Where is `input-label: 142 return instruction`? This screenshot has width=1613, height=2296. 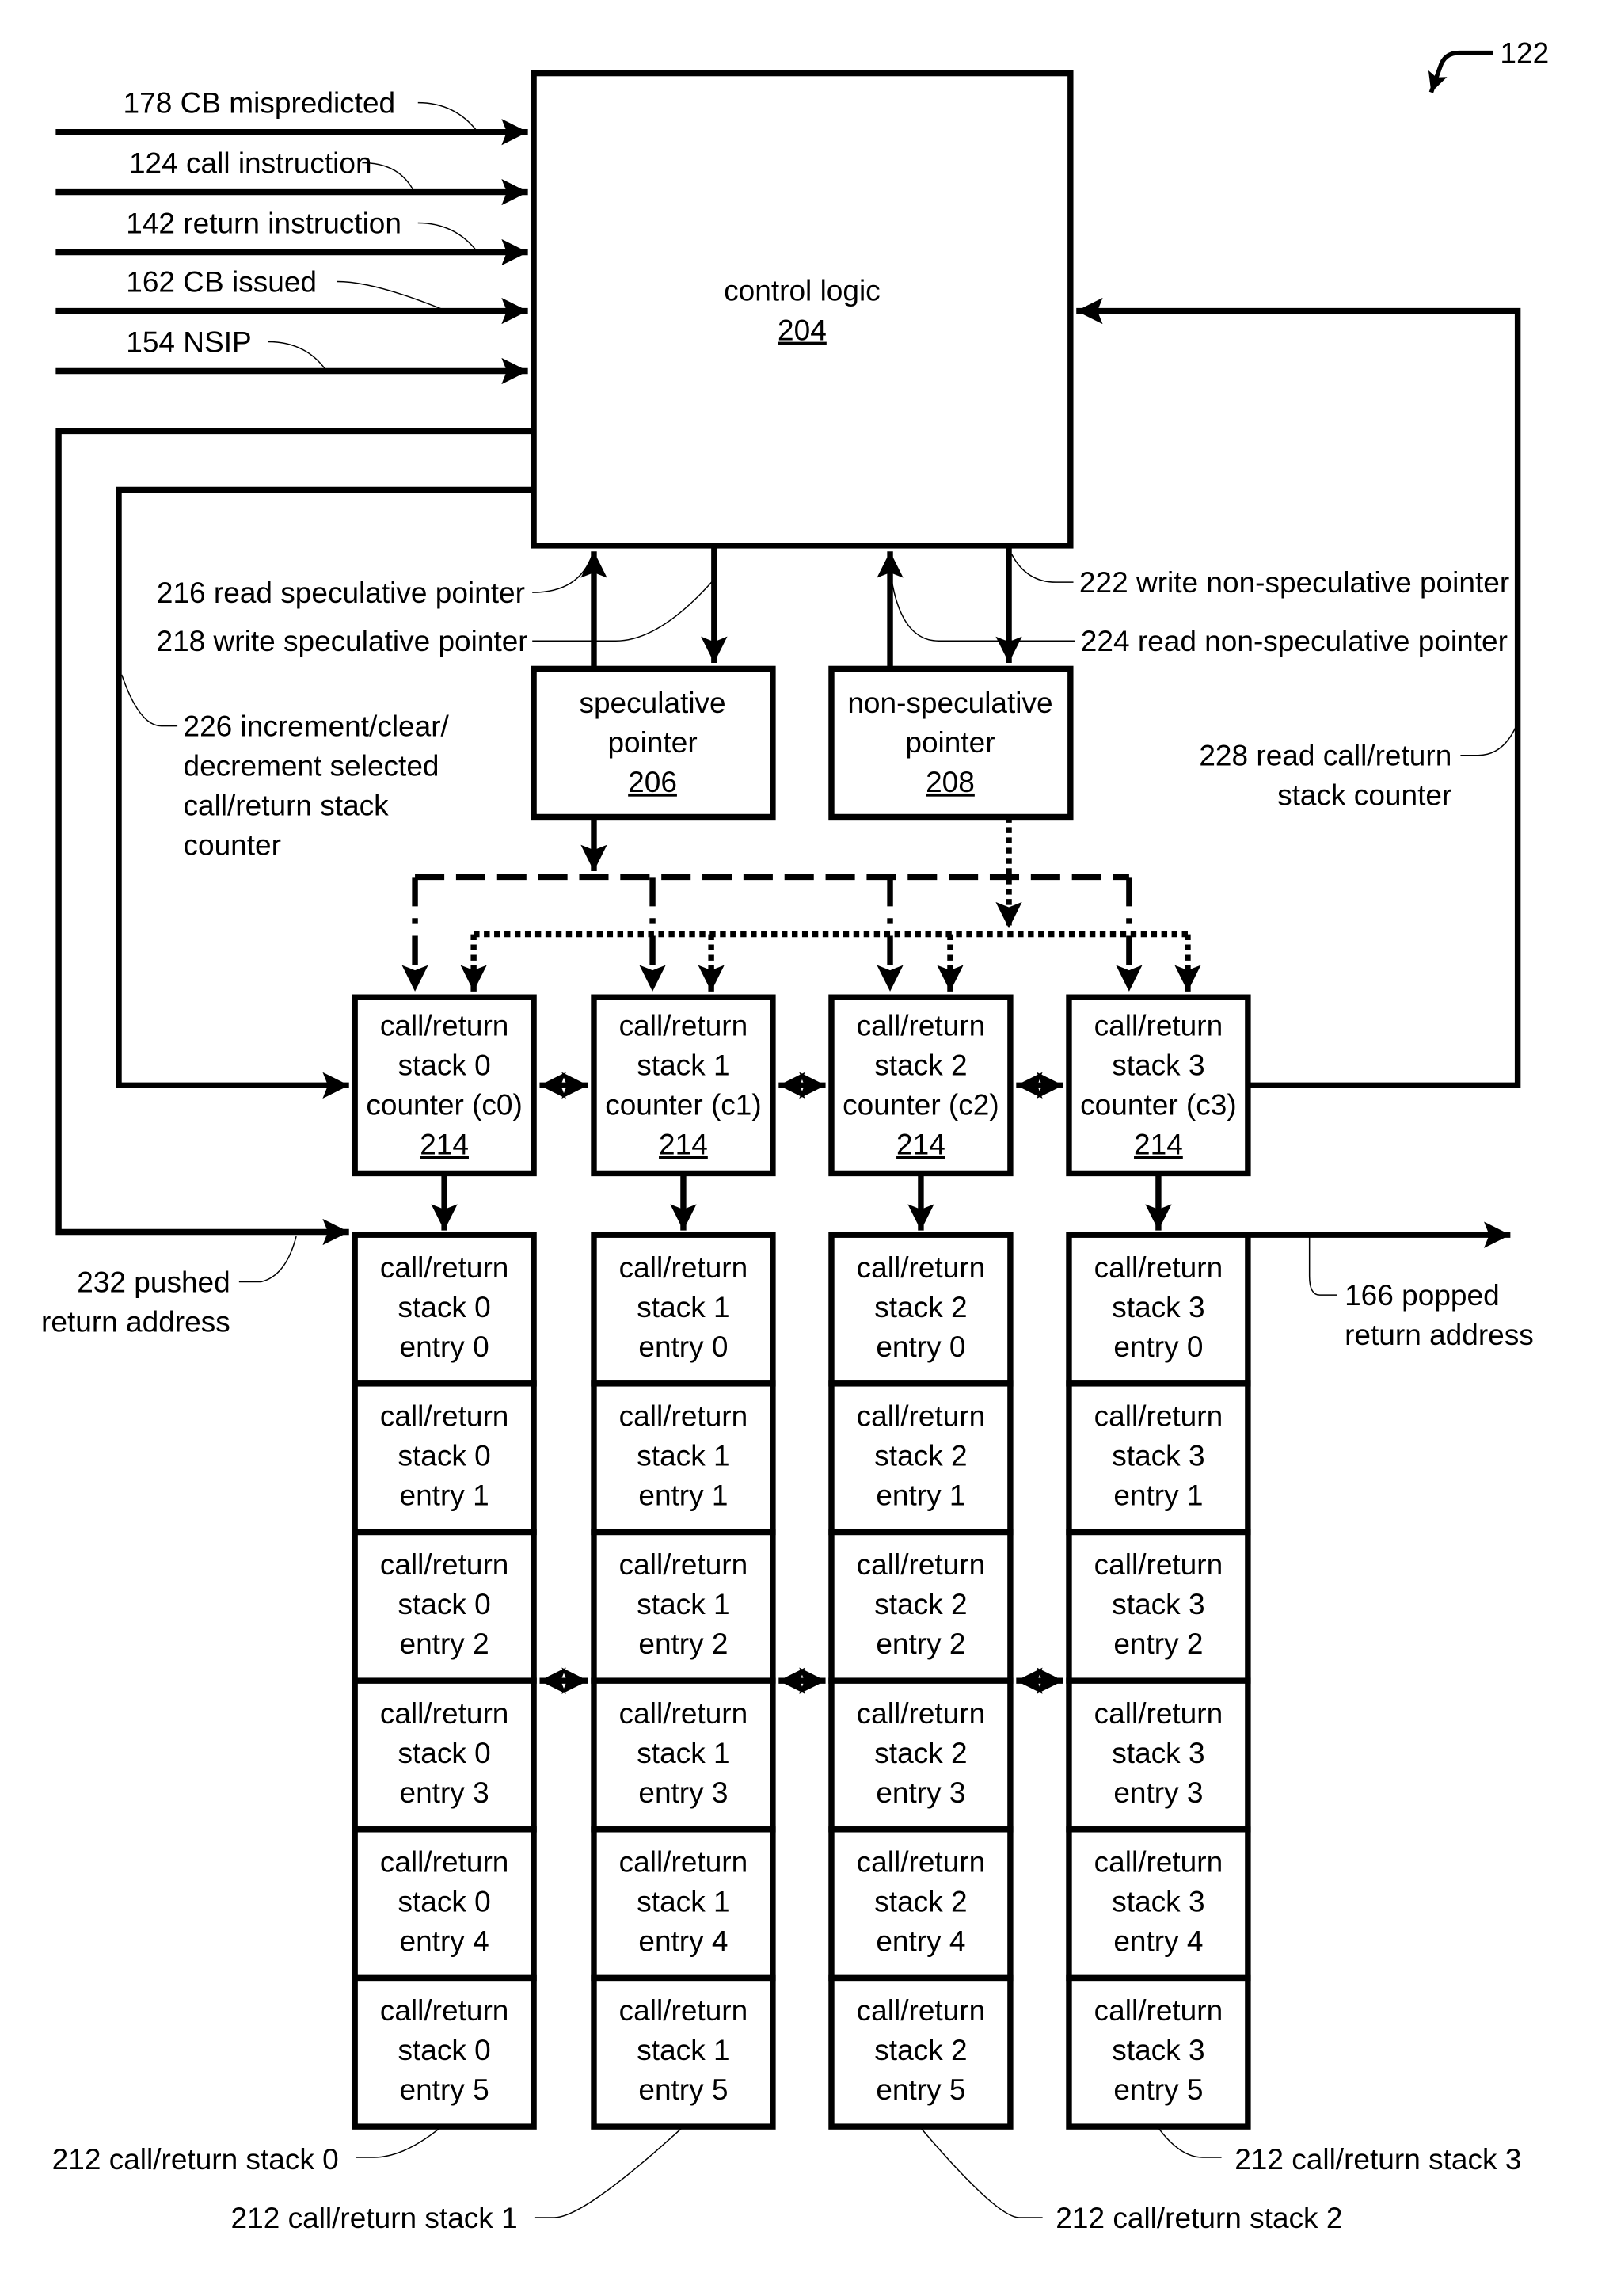
input-label: 142 return instruction is located at coordinates (263, 223).